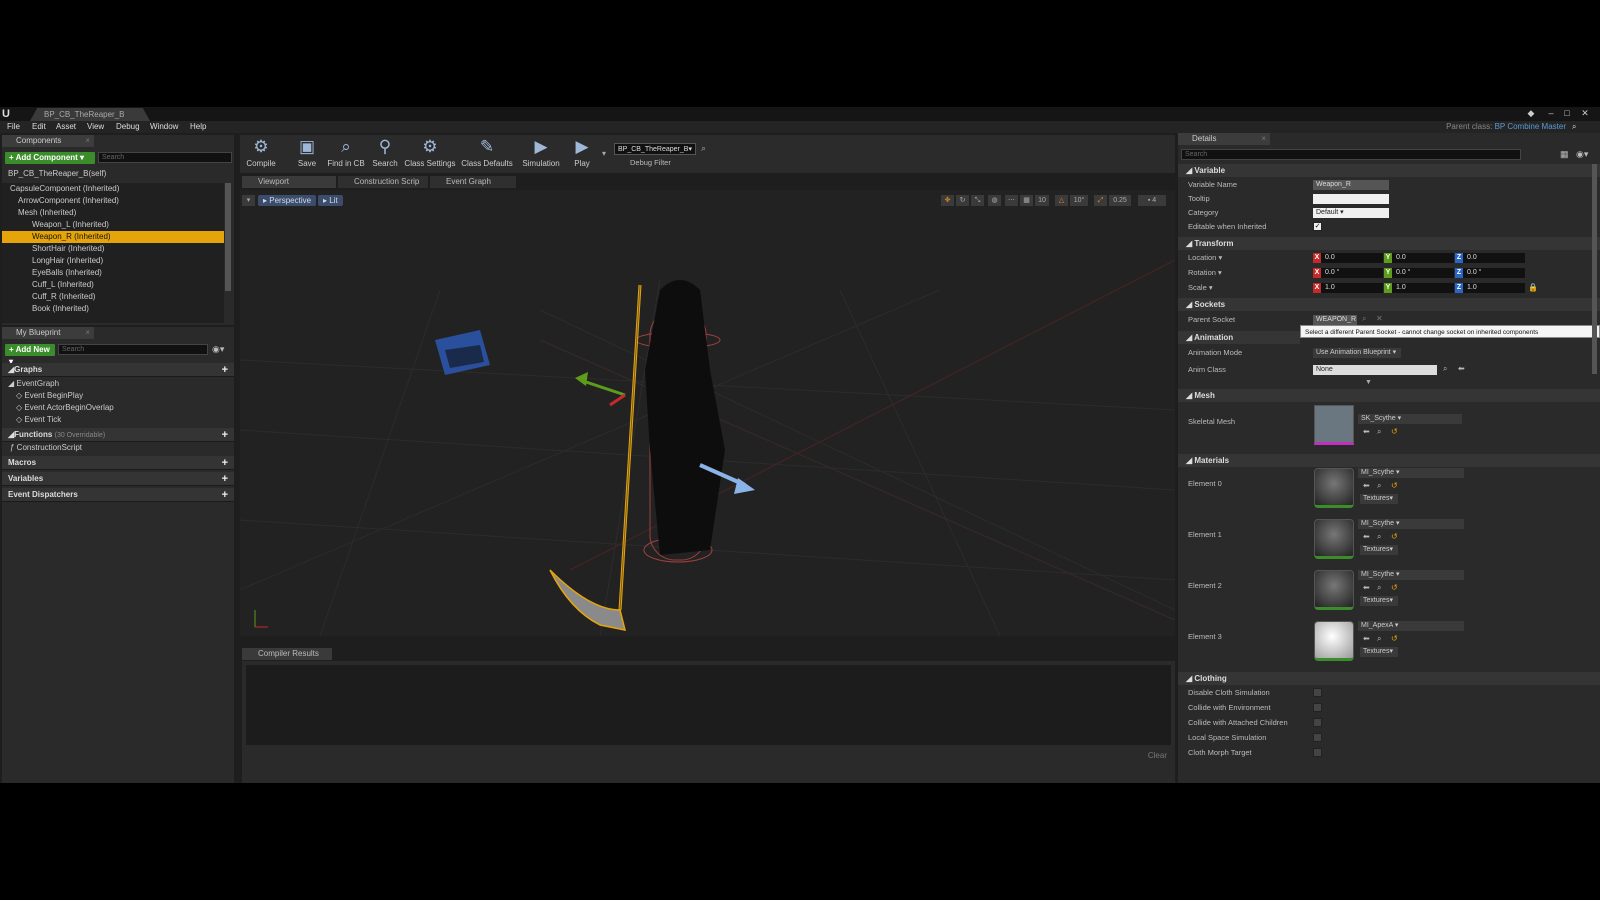 The width and height of the screenshot is (1600, 900). What do you see at coordinates (703, 148) in the screenshot?
I see `debug-search-icon: ⌕` at bounding box center [703, 148].